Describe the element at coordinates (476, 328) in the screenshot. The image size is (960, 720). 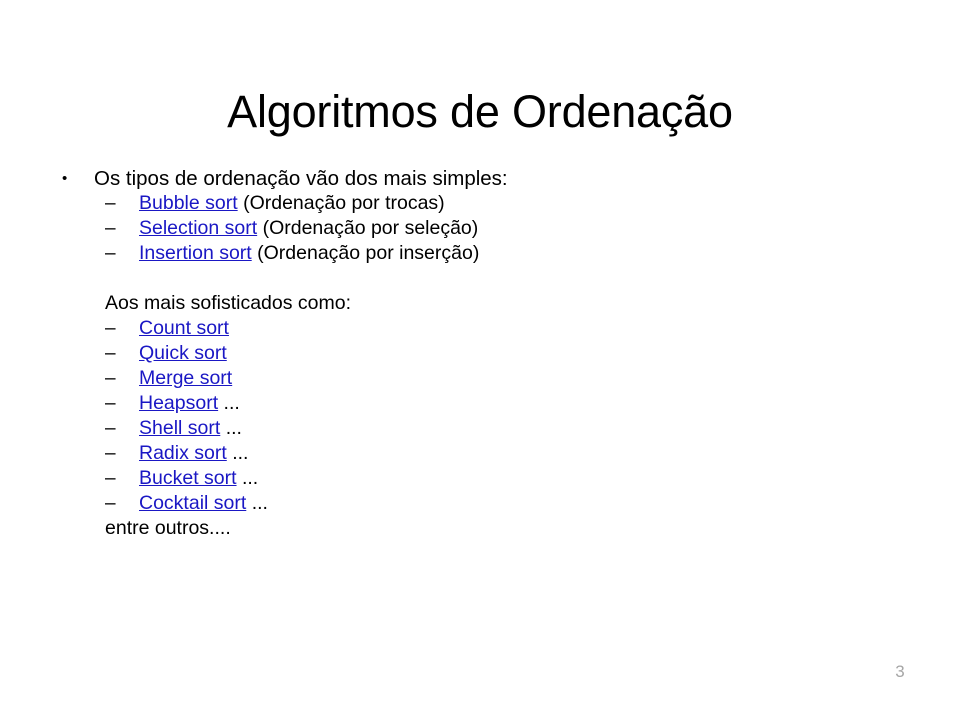
I see `list-item-count-sort: – Count sort` at that location.